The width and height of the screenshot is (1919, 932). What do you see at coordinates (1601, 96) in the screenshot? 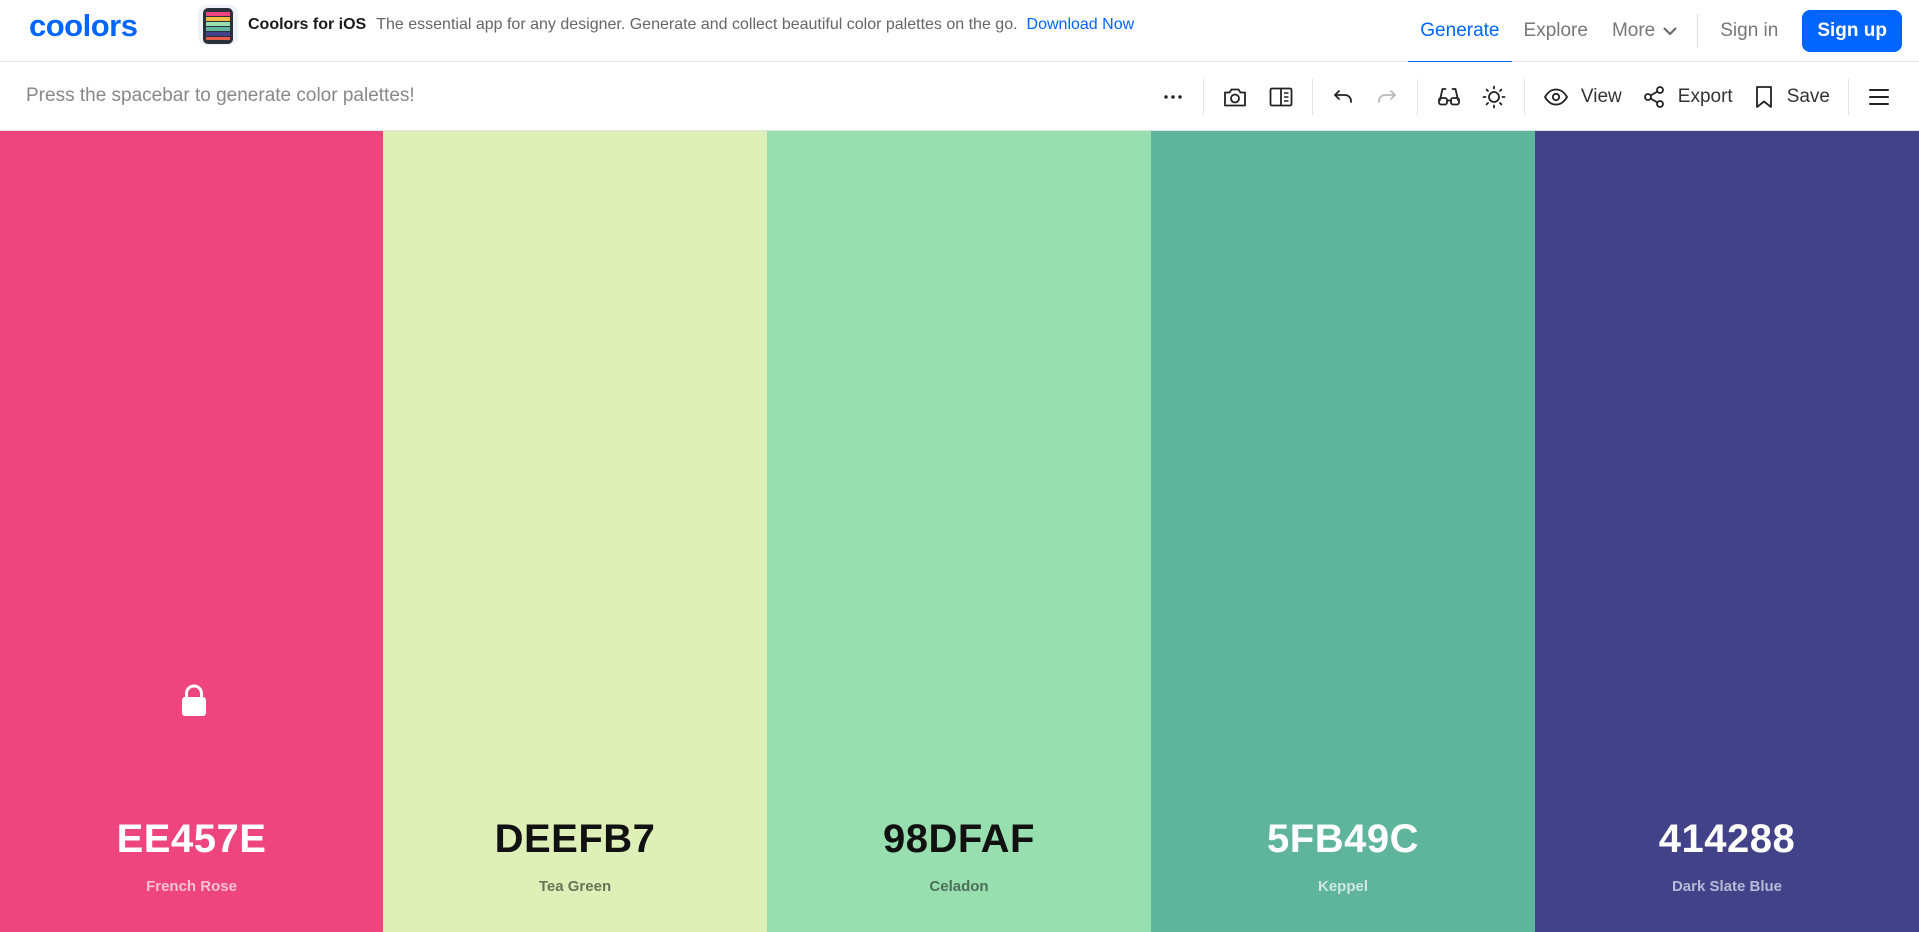
I see `view-label: View` at bounding box center [1601, 96].